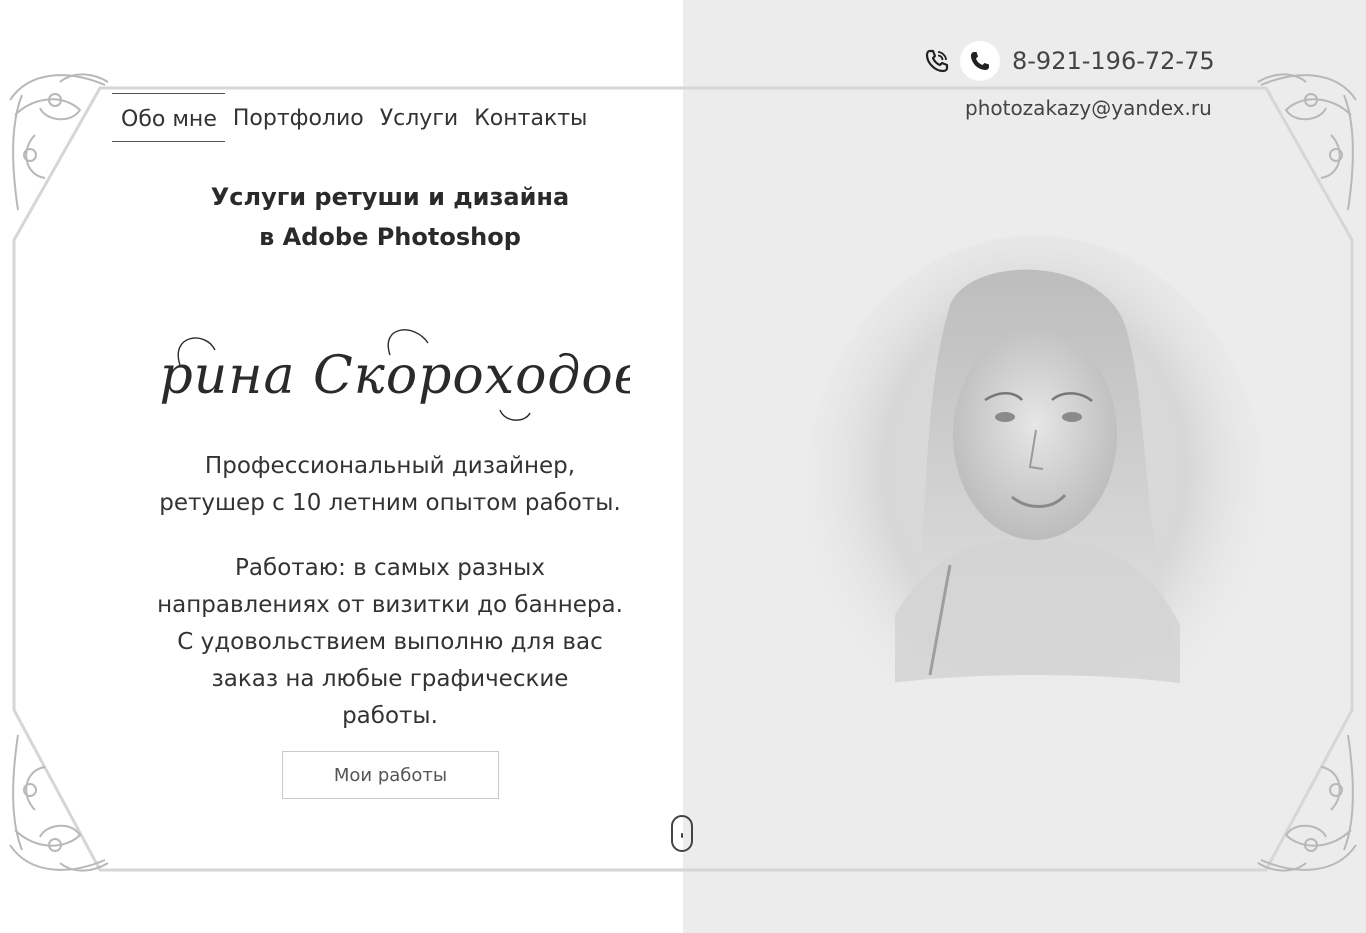 The height and width of the screenshot is (933, 1366). What do you see at coordinates (390, 605) in the screenshot?
I see `work-line: направлениях от визитки до баннера.` at bounding box center [390, 605].